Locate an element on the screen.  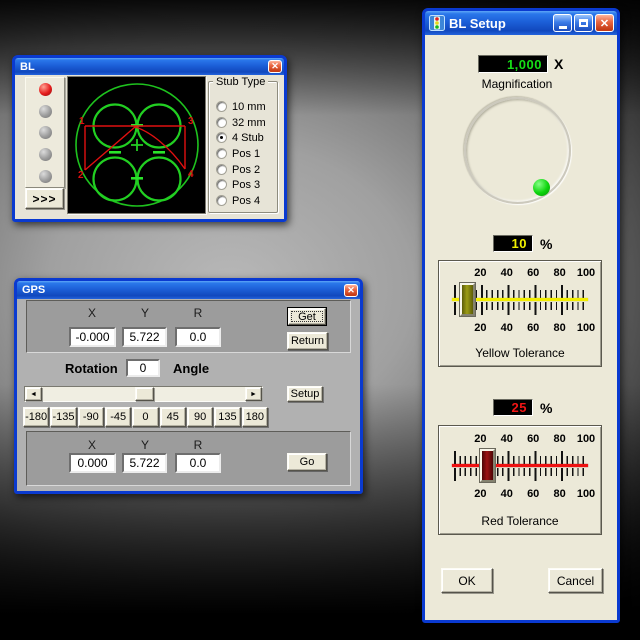
preset-angle-button: -45 is located at coordinates (118, 417).